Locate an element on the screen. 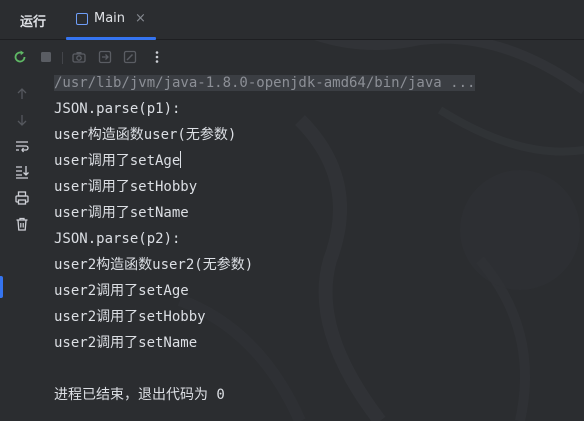 This screenshot has height=421, width=584. rerun-icon is located at coordinates (20, 56).